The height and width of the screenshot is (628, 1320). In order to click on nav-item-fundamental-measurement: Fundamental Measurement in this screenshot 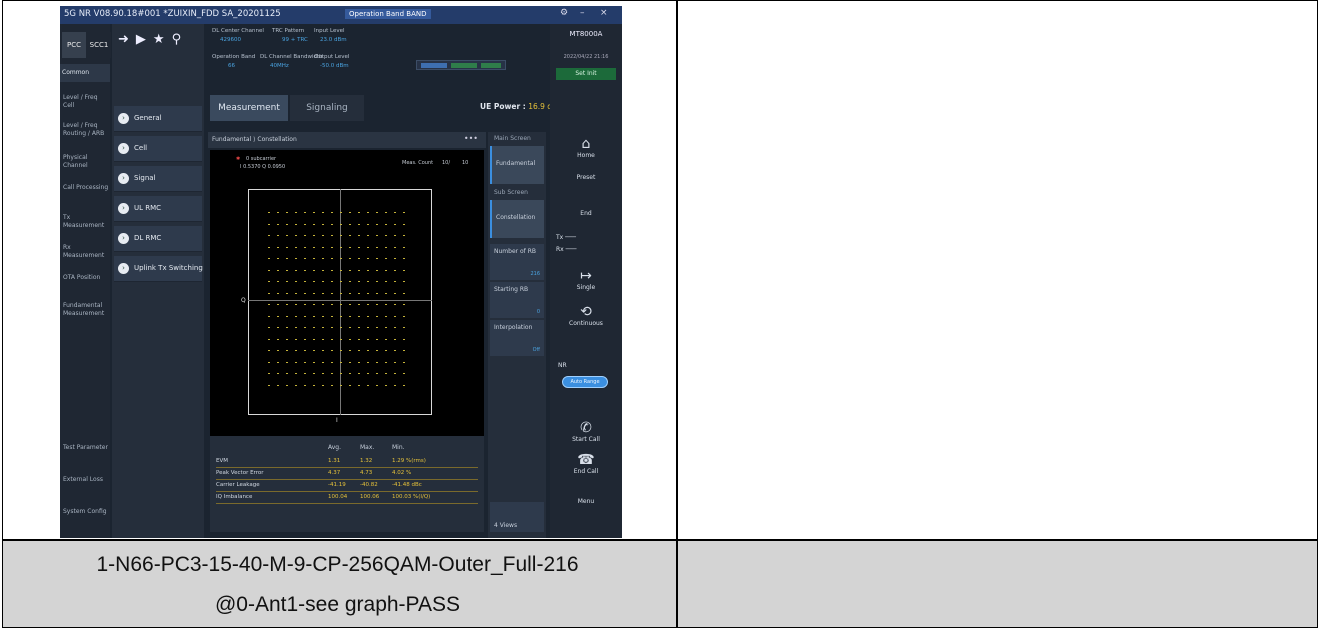, I will do `click(86, 309)`.